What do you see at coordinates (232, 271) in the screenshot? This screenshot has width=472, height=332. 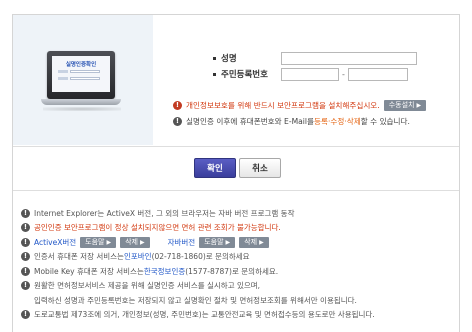 I see `mobilekey-suffix: (1577-8787)로 문의하세요.` at bounding box center [232, 271].